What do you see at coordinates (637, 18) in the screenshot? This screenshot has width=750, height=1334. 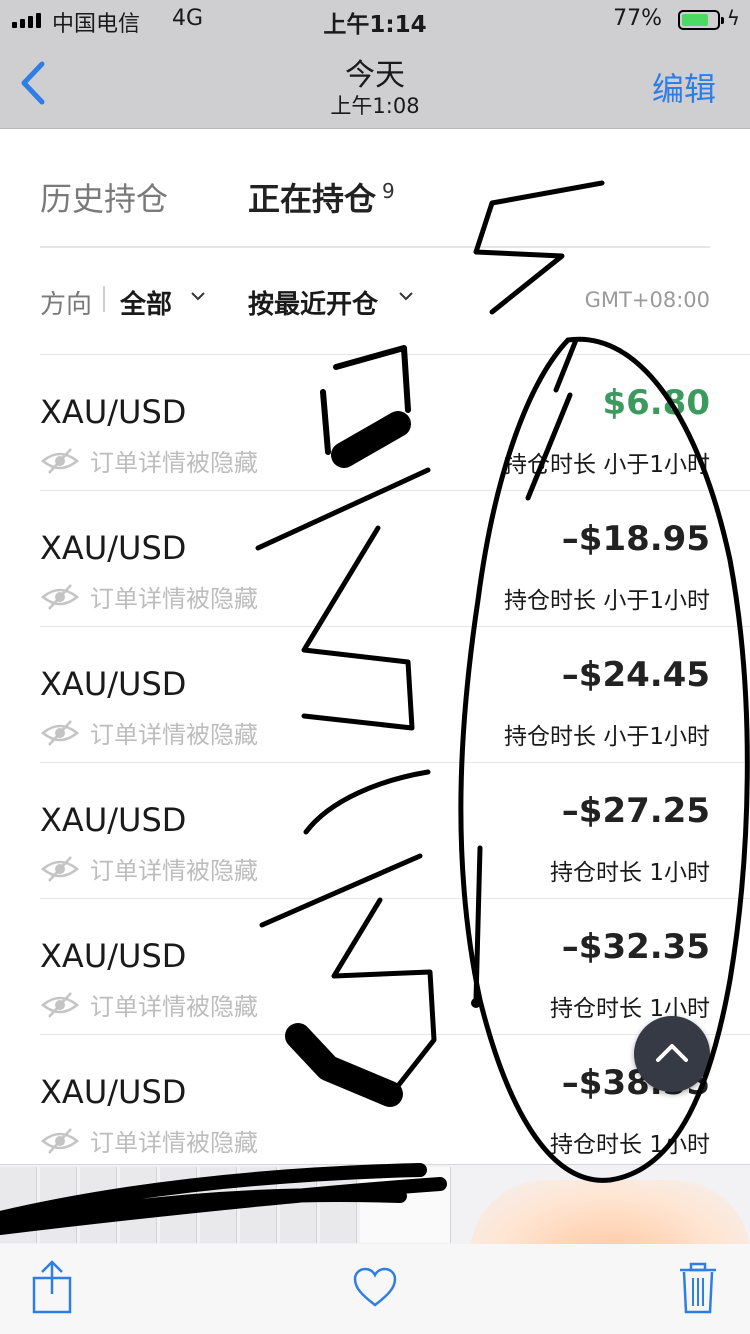 I see `battery-percent: 77%` at bounding box center [637, 18].